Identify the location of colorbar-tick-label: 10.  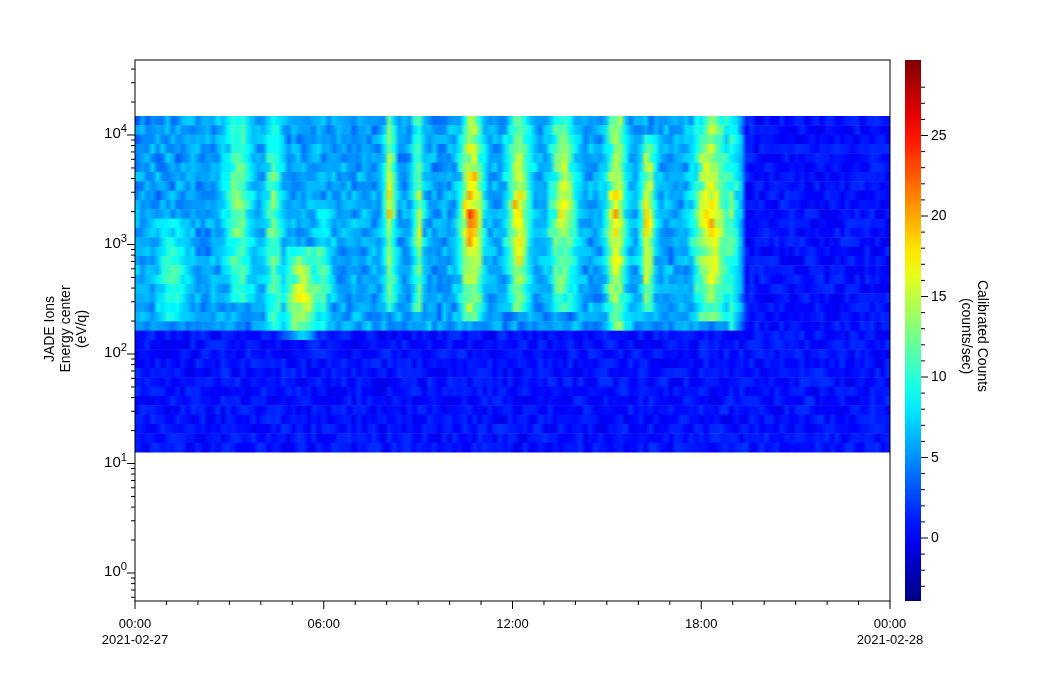
(939, 376).